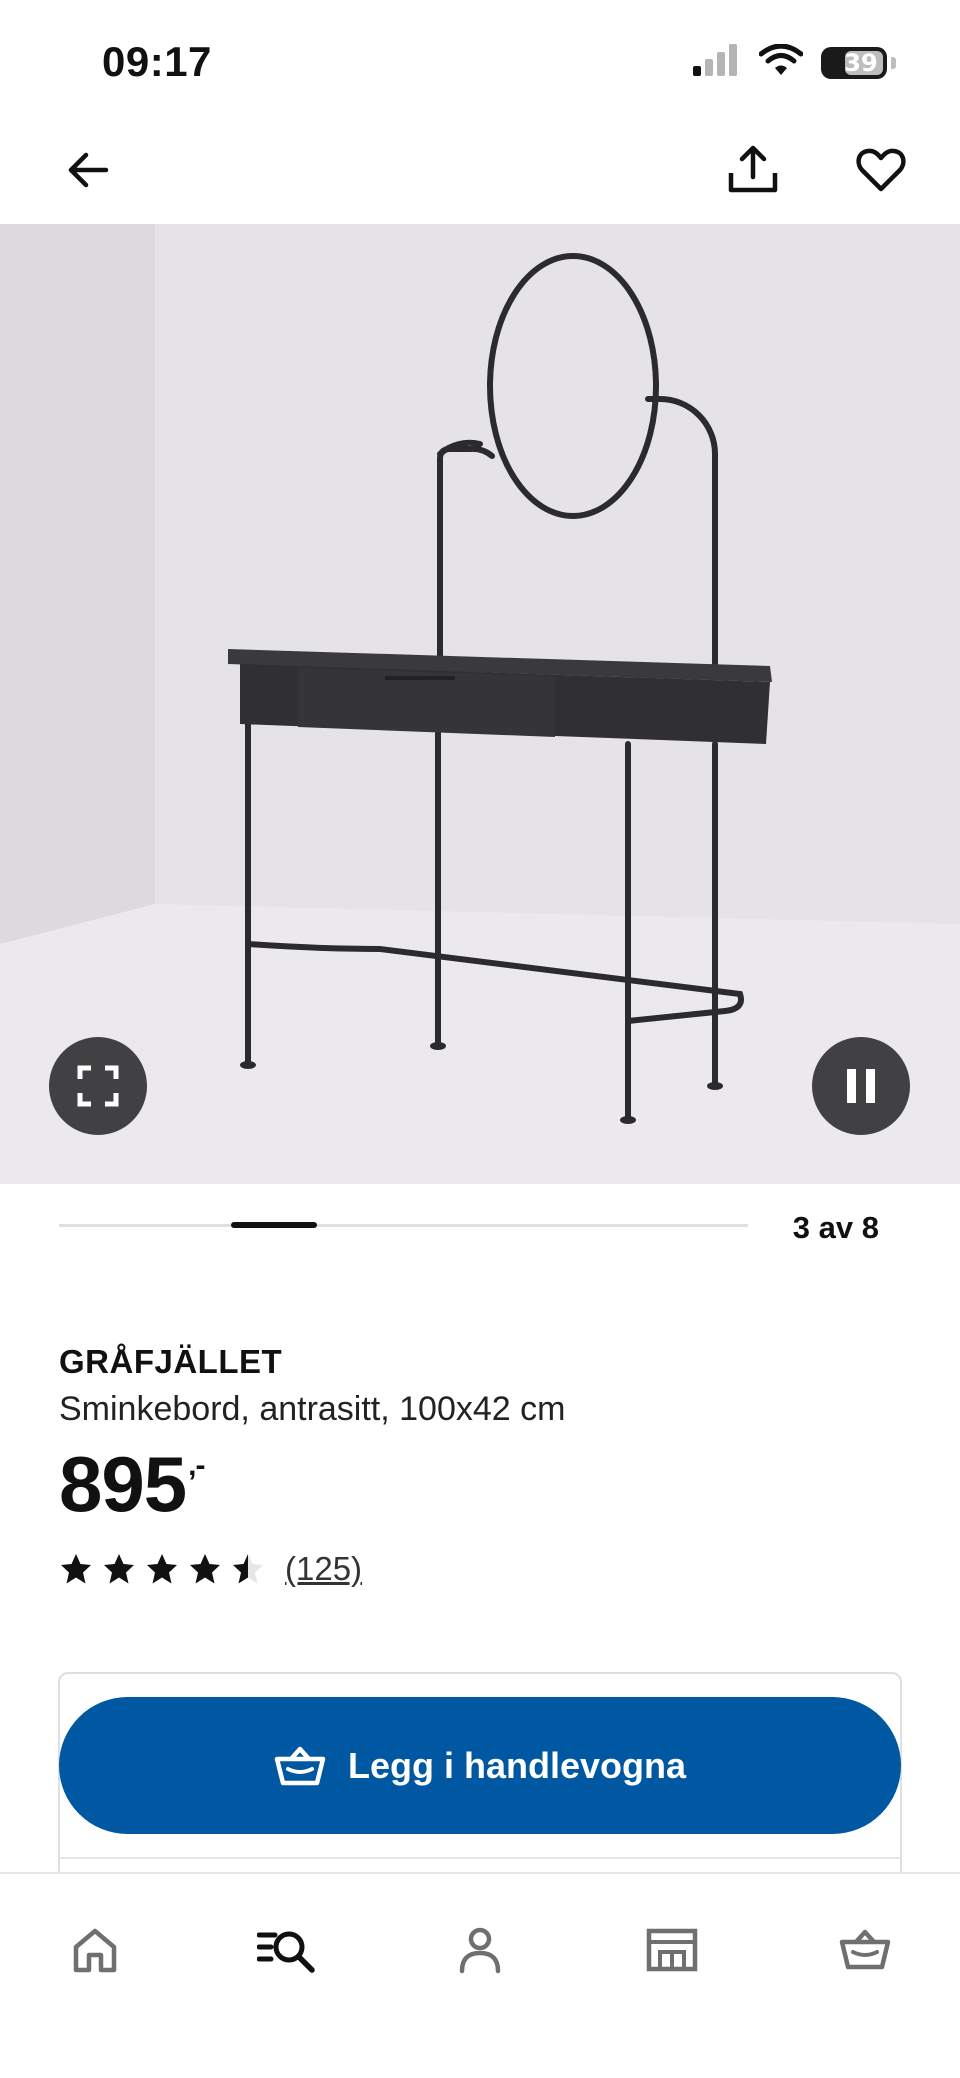 The height and width of the screenshot is (2078, 960). What do you see at coordinates (480, 172) in the screenshot?
I see `top-nav` at bounding box center [480, 172].